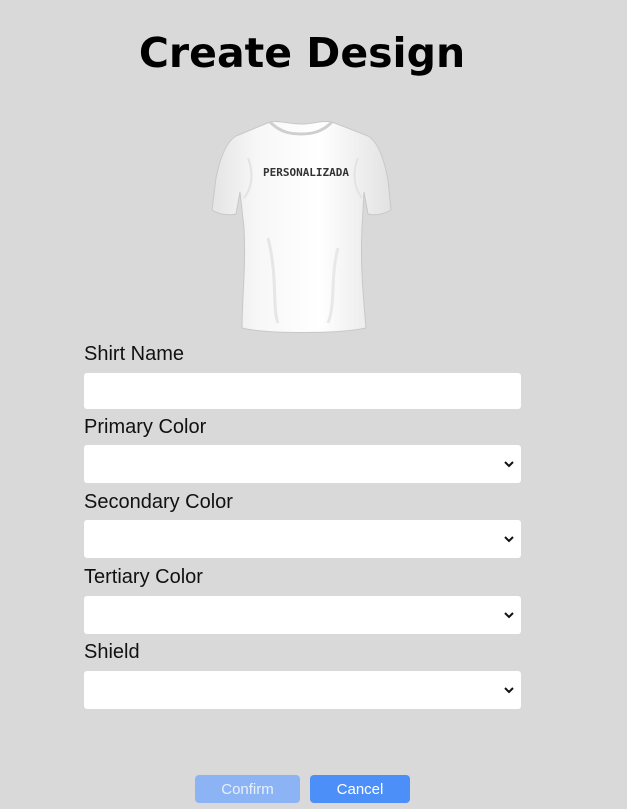 The width and height of the screenshot is (627, 809). I want to click on cancel-button: Cancel, so click(360, 789).